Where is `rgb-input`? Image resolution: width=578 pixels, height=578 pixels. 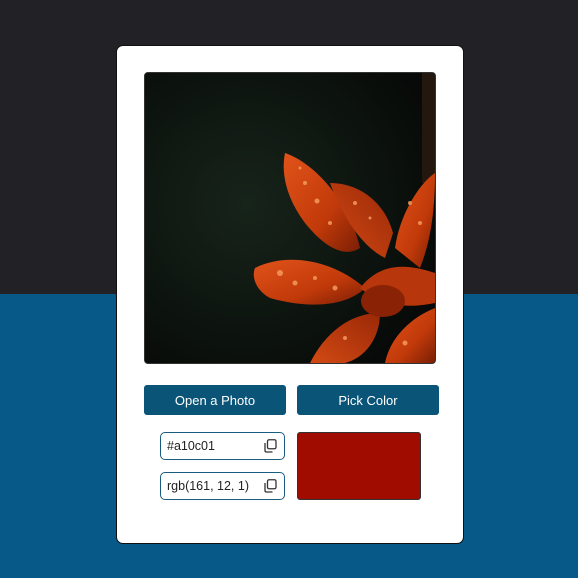 rgb-input is located at coordinates (211, 486).